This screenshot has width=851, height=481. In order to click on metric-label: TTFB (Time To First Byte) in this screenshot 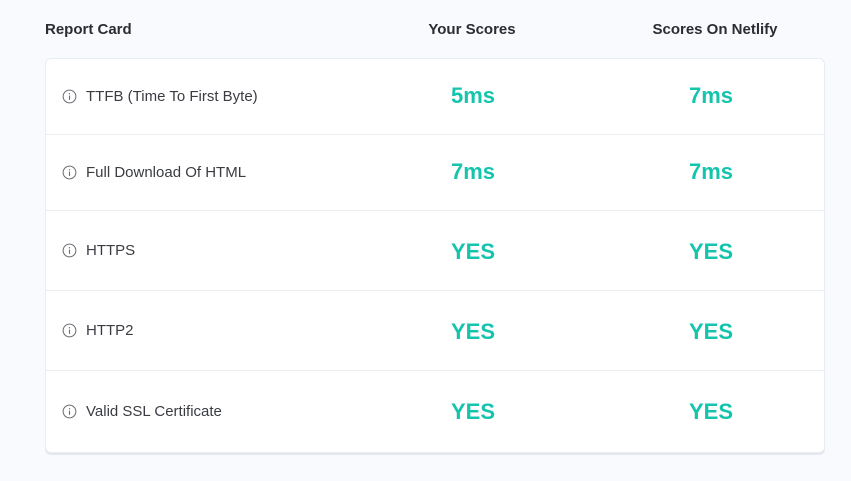, I will do `click(172, 96)`.